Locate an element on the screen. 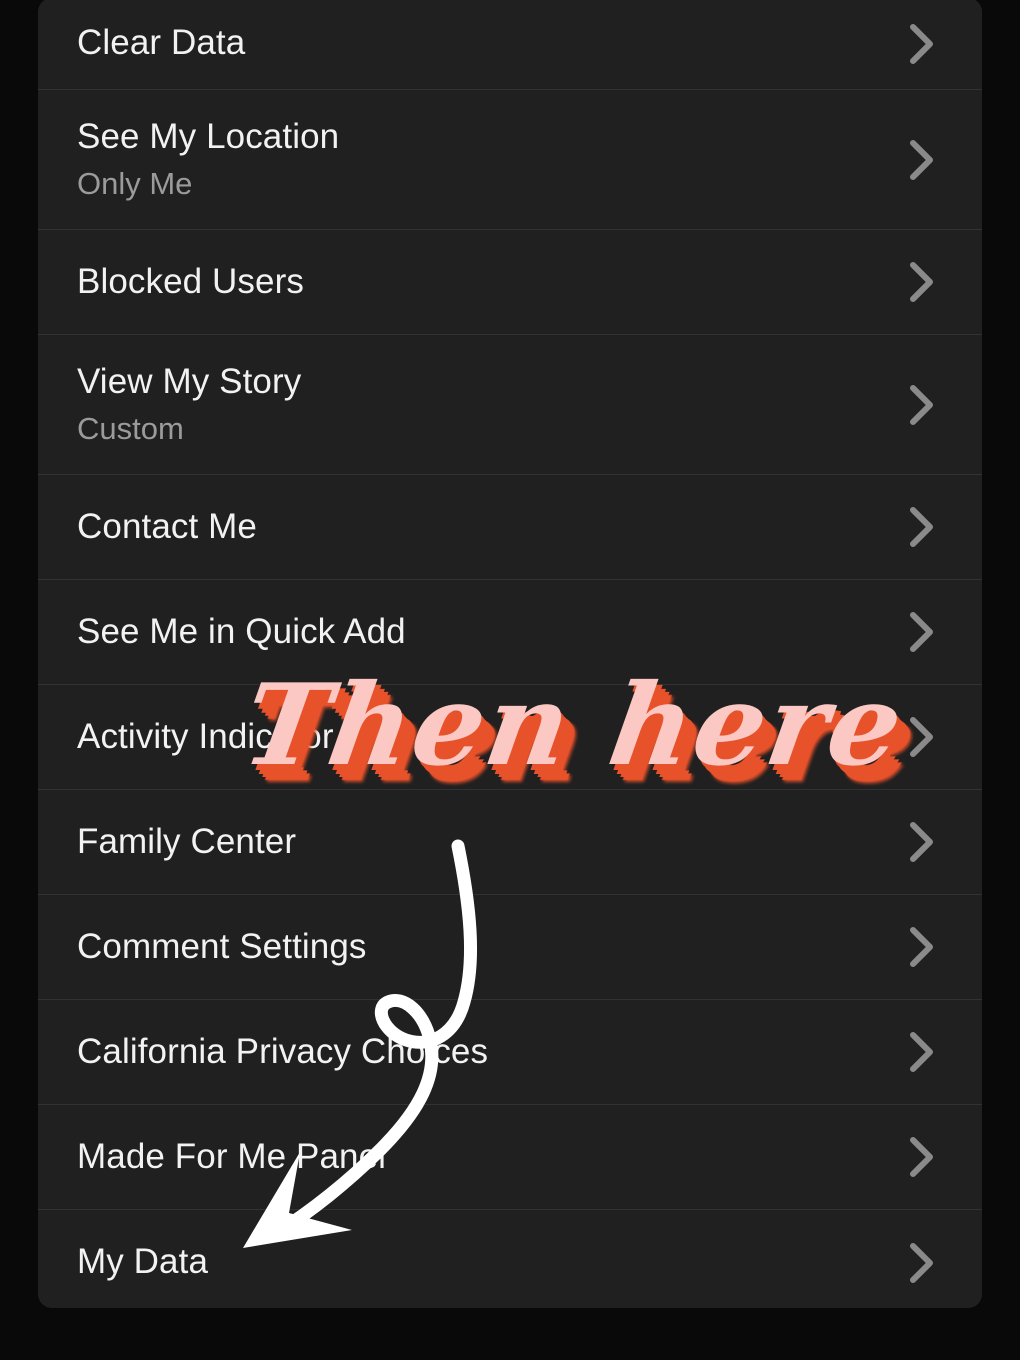  settings-row-my-data: My Data is located at coordinates (510, 1259).